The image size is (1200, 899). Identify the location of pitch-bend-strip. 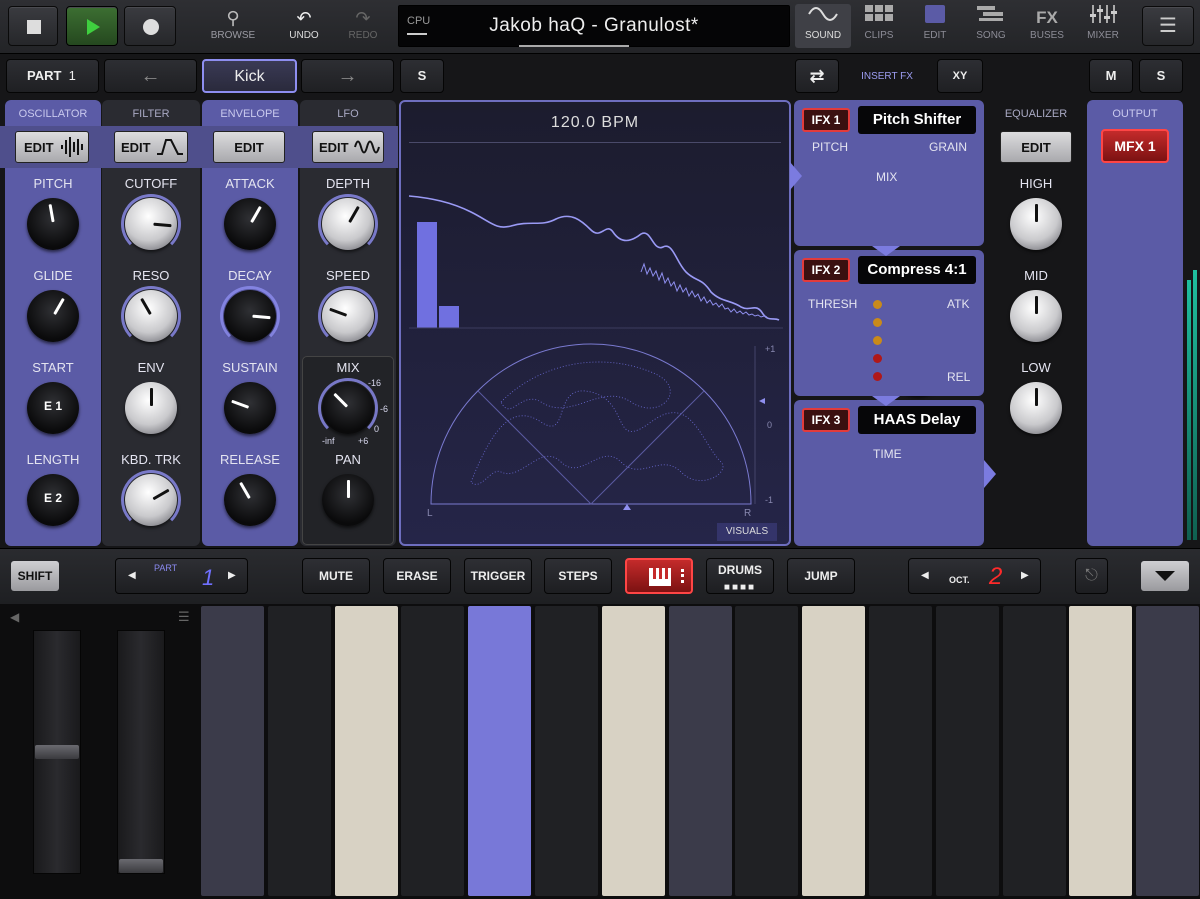
(57, 752).